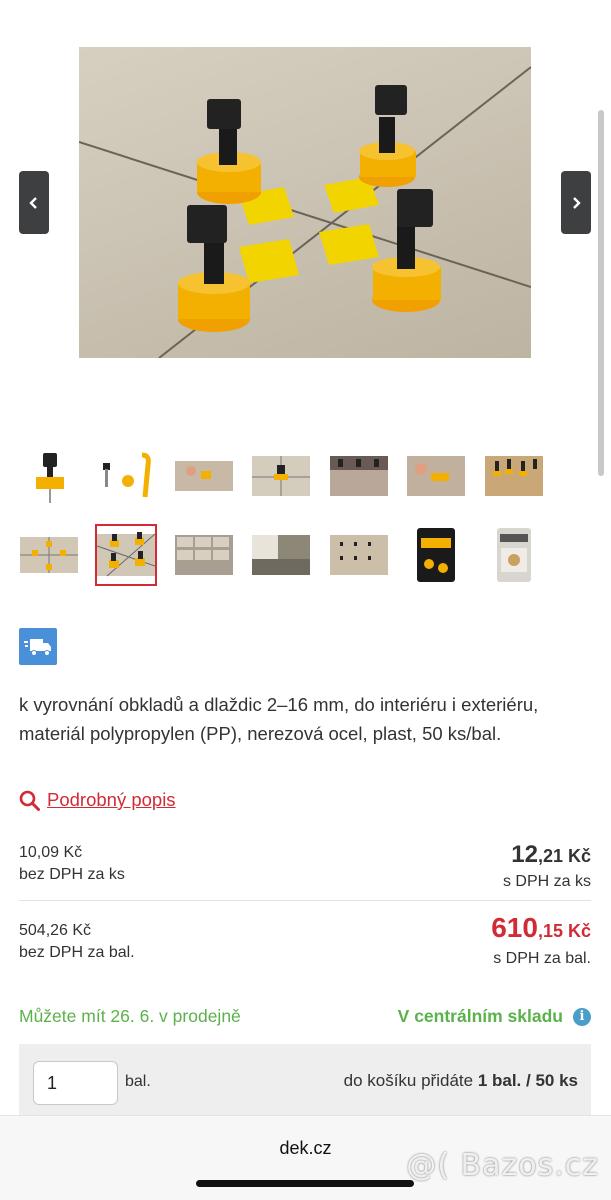  What do you see at coordinates (582, 1016) in the screenshot?
I see `info-icon: i` at bounding box center [582, 1016].